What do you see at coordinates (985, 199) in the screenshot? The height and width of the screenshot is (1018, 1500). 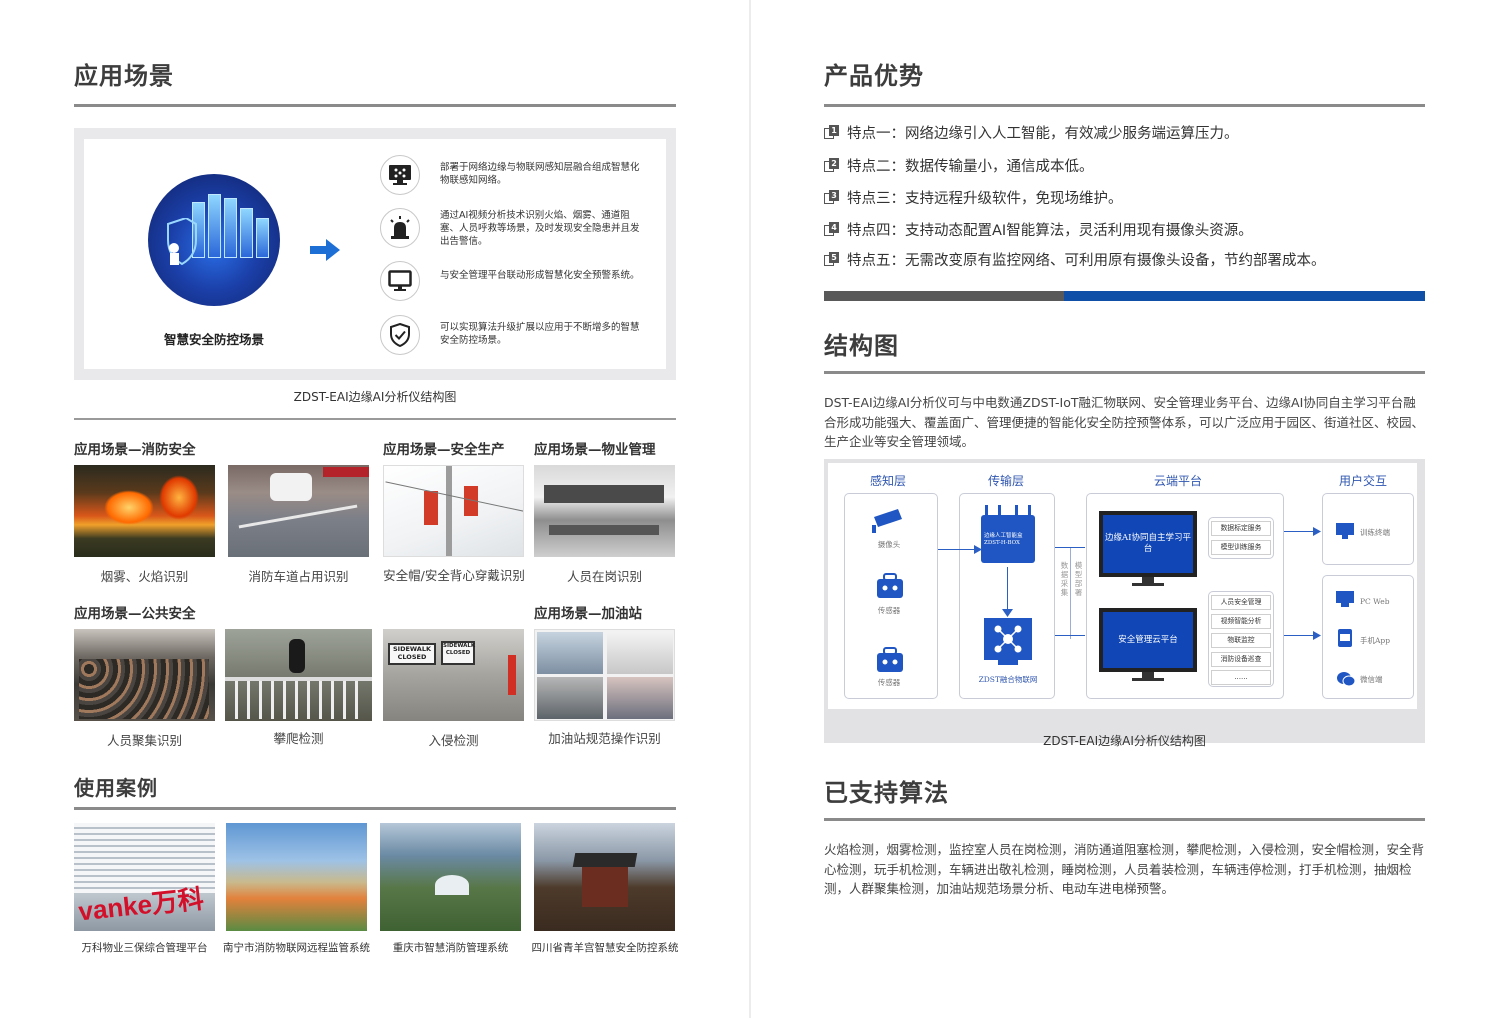 I see `advantage-text-3: 特点三：支持远程升级软件，免现场维护。` at bounding box center [985, 199].